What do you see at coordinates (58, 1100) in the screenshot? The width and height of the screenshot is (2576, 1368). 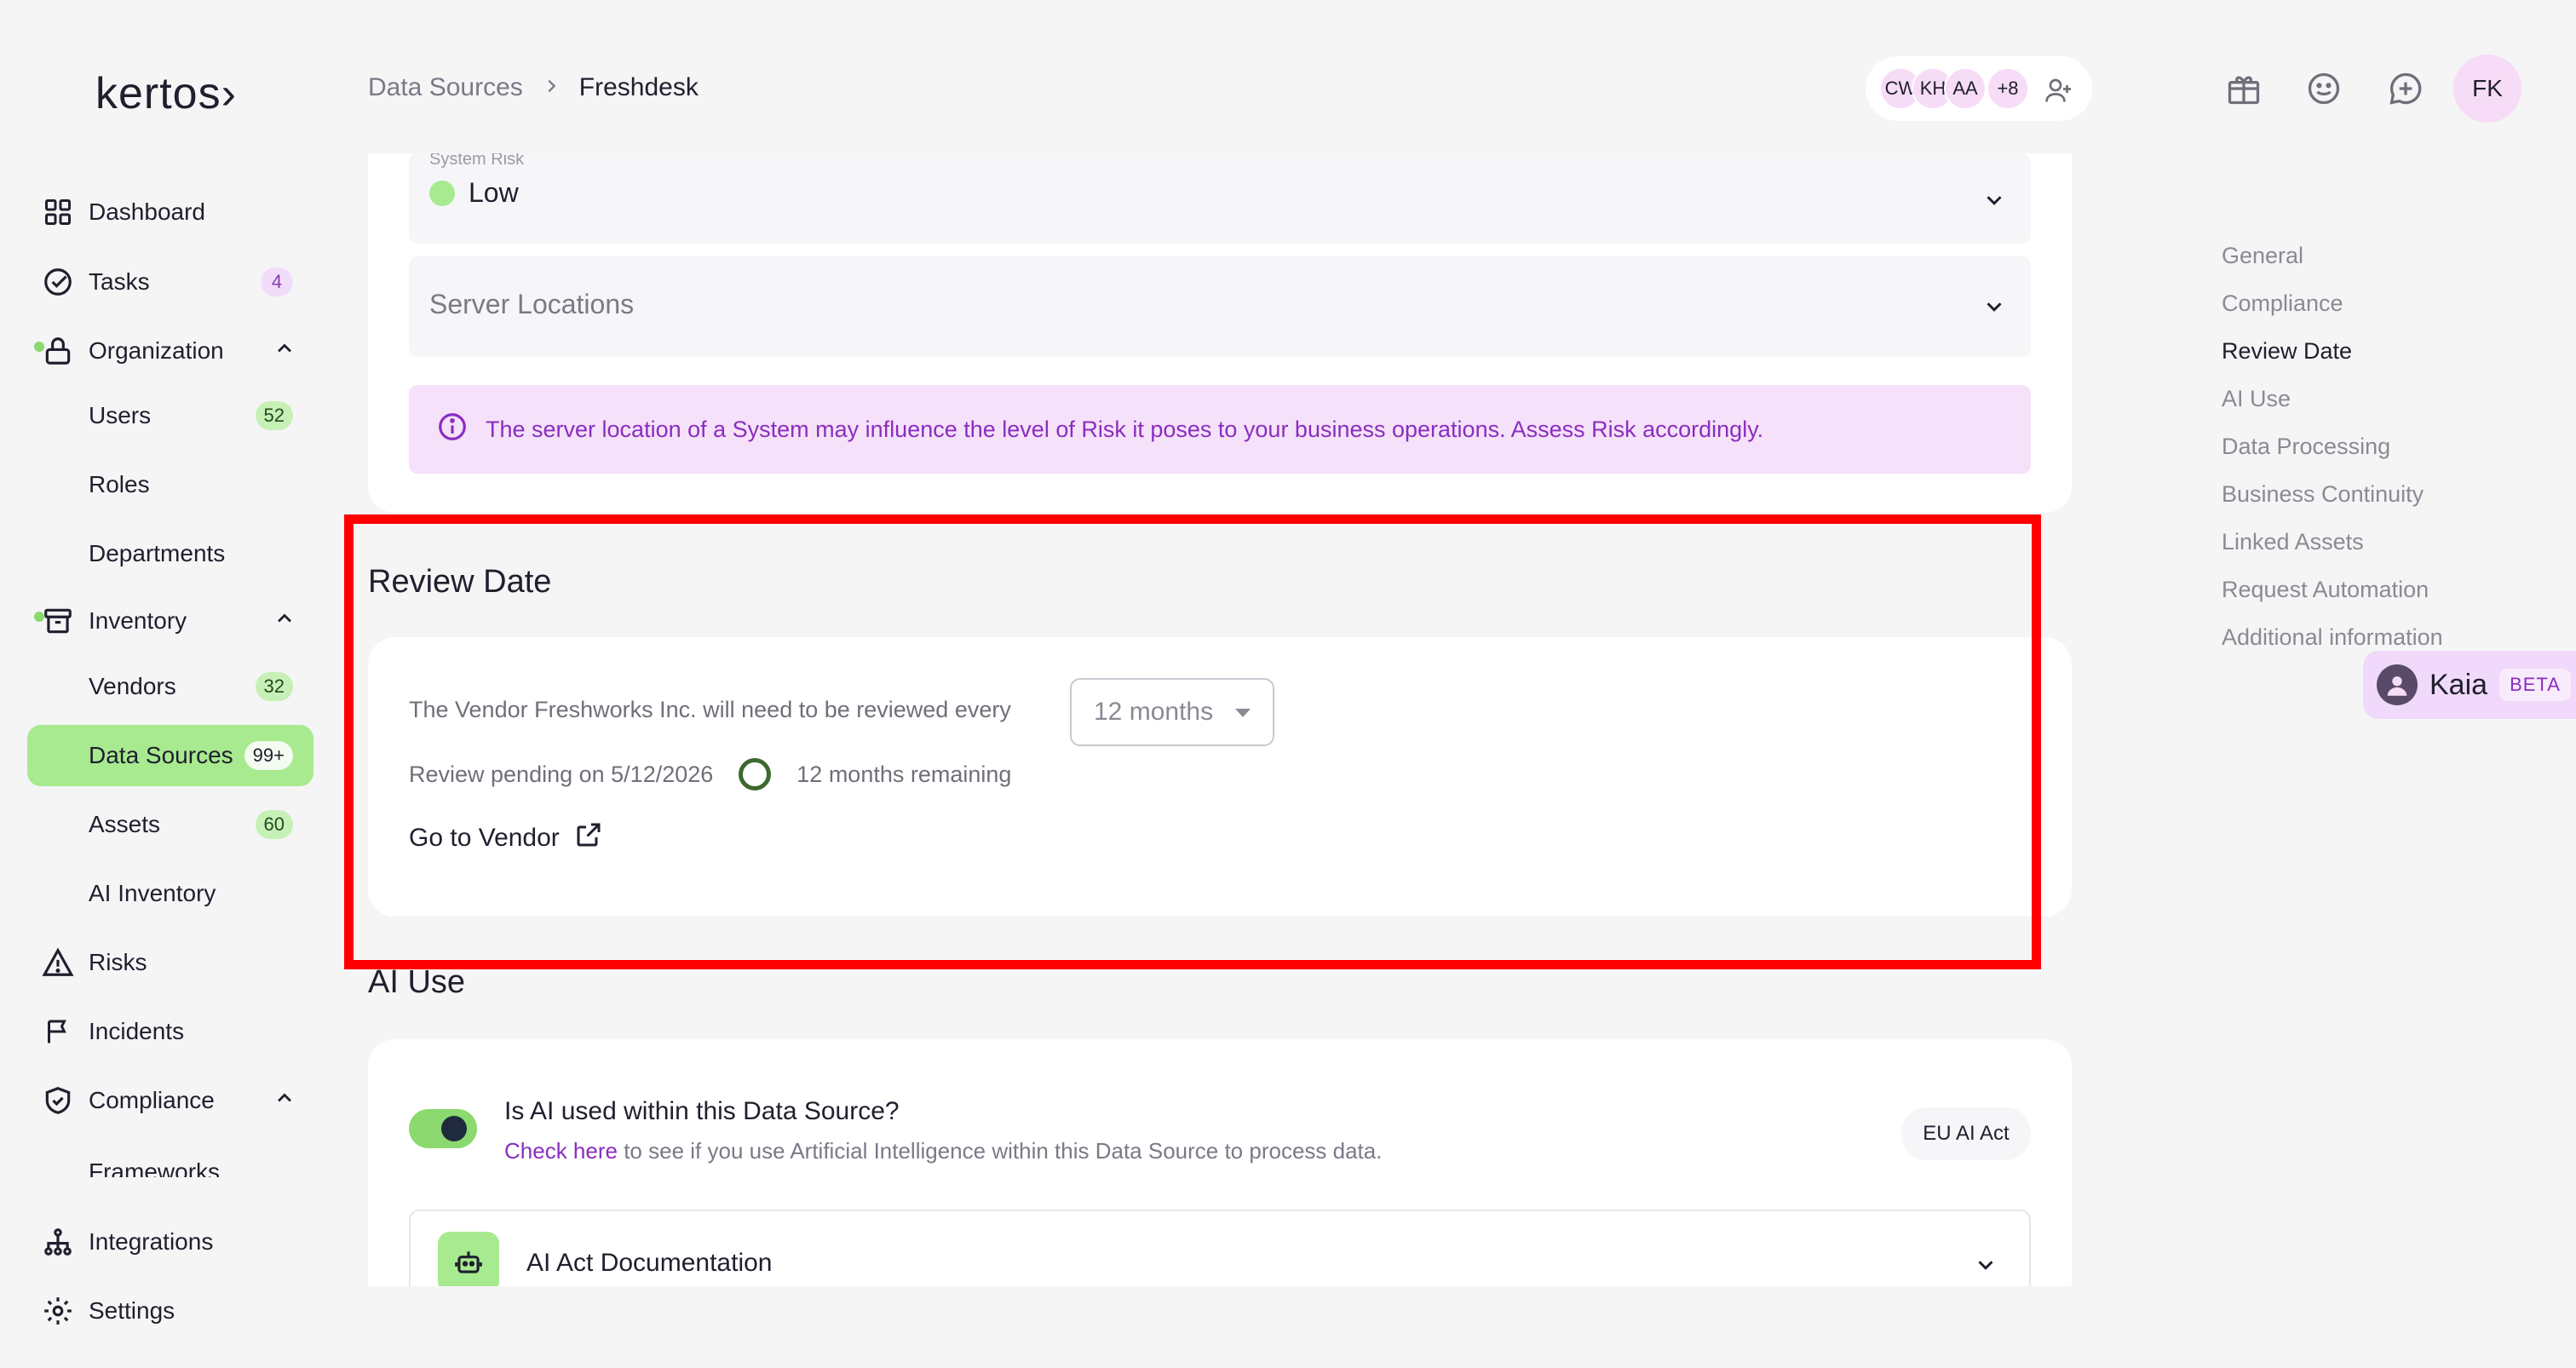 I see `shield-check-icon` at bounding box center [58, 1100].